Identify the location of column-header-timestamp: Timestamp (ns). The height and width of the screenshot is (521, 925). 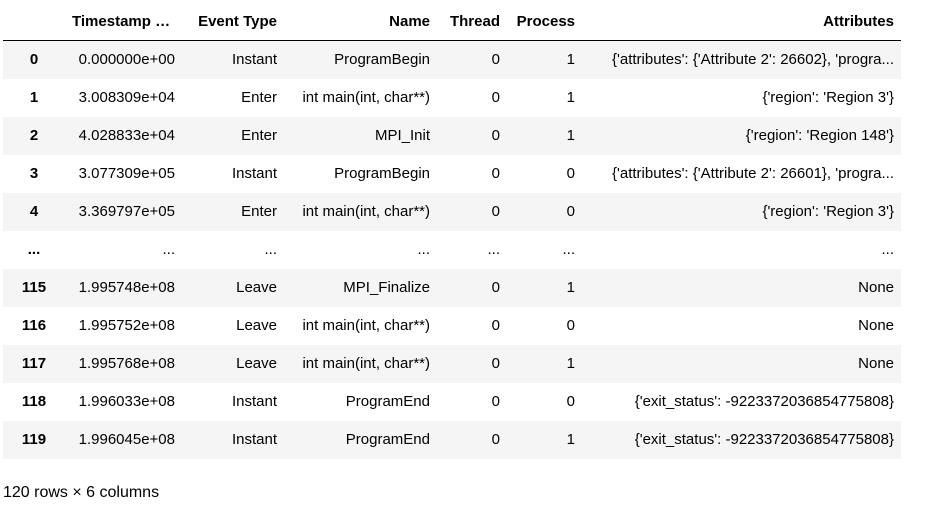
(123, 22).